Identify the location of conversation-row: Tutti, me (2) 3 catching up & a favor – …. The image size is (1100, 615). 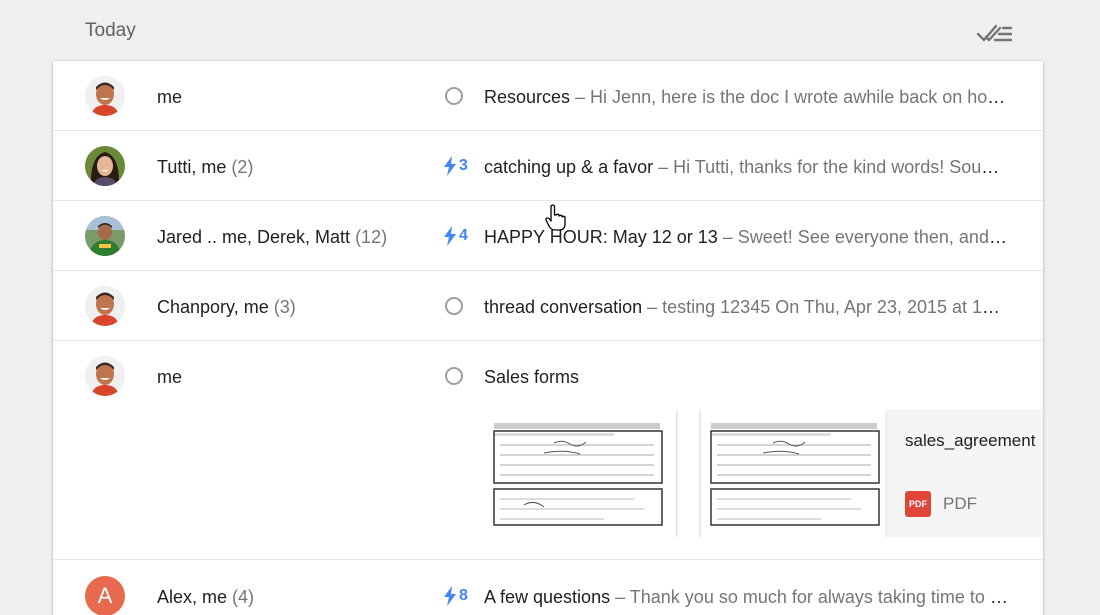
(548, 166).